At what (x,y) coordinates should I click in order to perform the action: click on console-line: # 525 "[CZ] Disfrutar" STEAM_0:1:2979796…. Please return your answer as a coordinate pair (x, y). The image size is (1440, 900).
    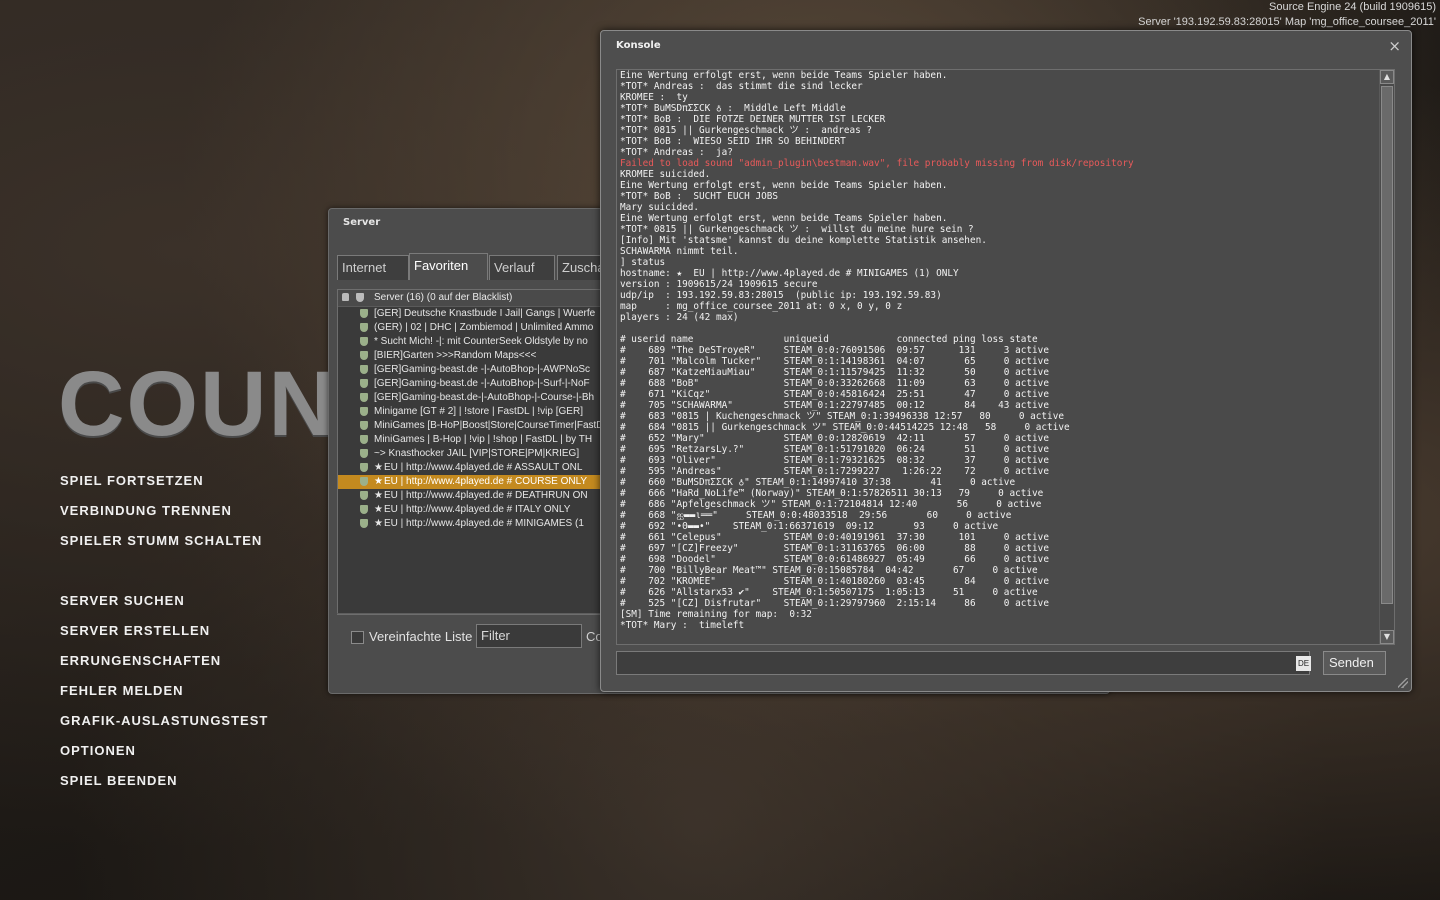
    Looking at the image, I should click on (834, 603).